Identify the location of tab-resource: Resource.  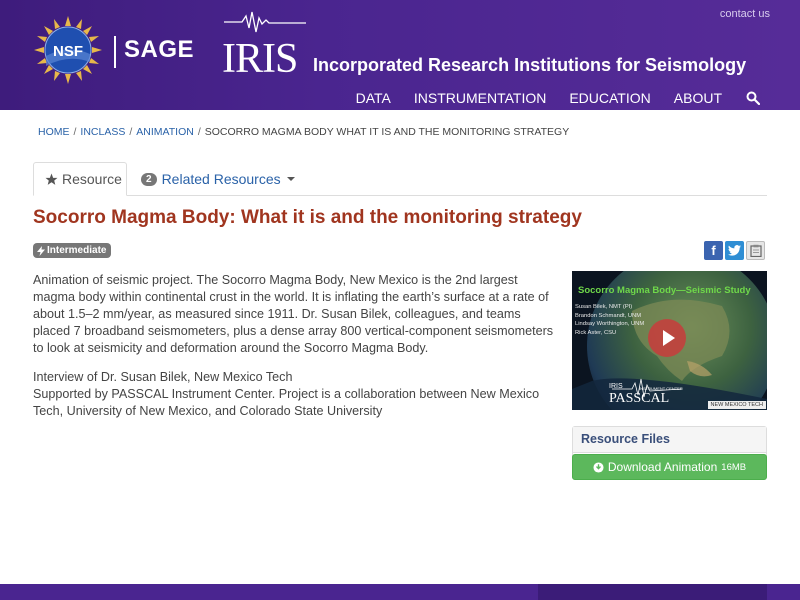
(80, 179).